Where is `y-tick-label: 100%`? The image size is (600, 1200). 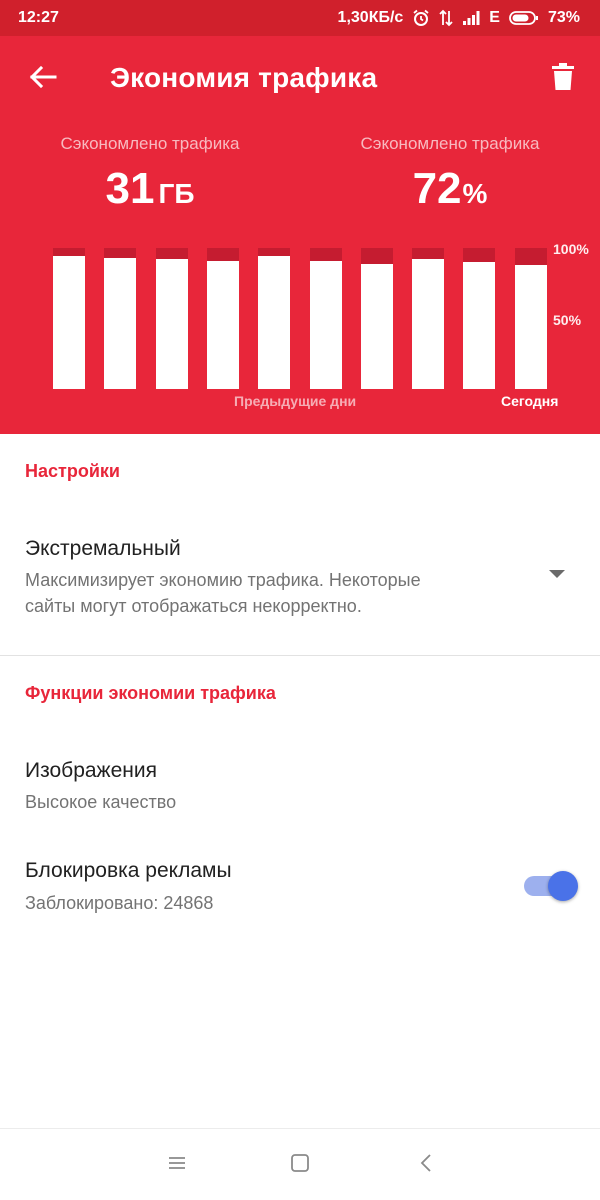
y-tick-label: 100% is located at coordinates (571, 249).